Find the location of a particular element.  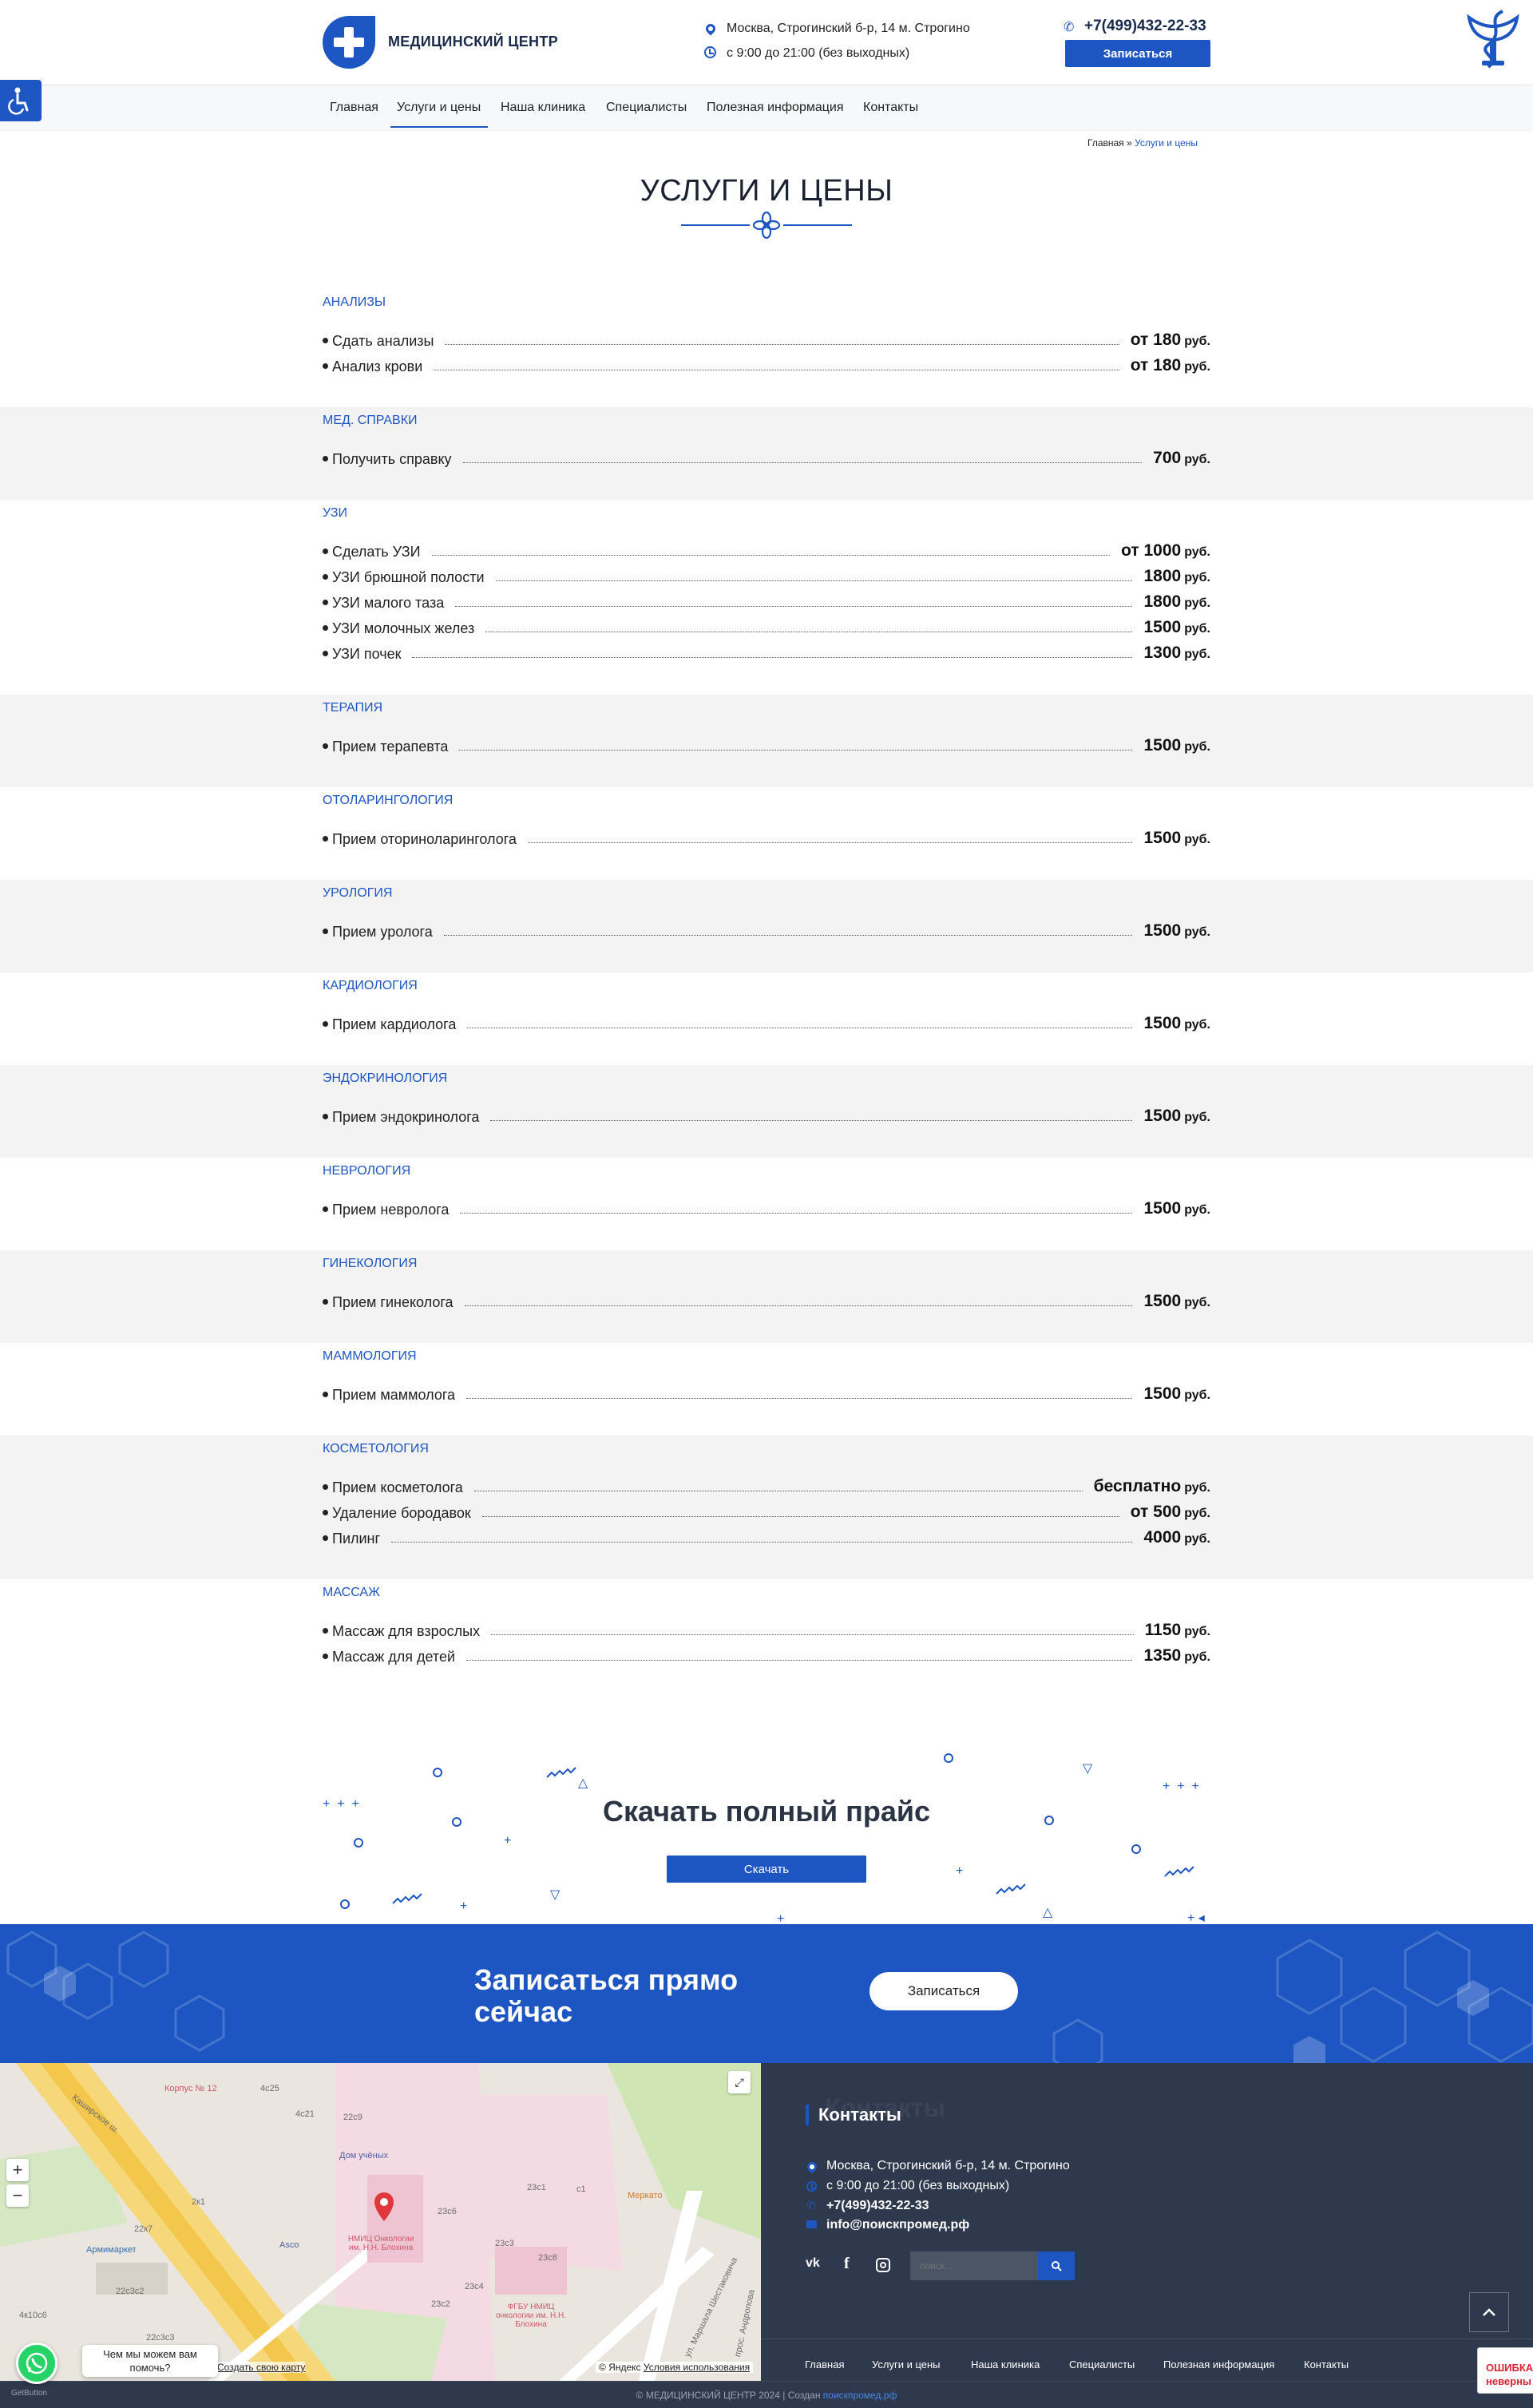

map-terms-link: Условия использования is located at coordinates (697, 2367).